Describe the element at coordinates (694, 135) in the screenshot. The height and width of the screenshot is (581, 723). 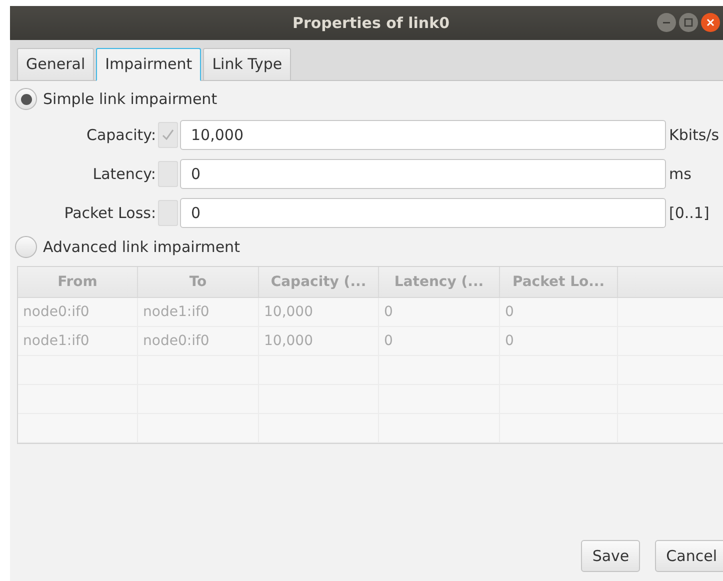
I see `unit-label: Kbits/s` at that location.